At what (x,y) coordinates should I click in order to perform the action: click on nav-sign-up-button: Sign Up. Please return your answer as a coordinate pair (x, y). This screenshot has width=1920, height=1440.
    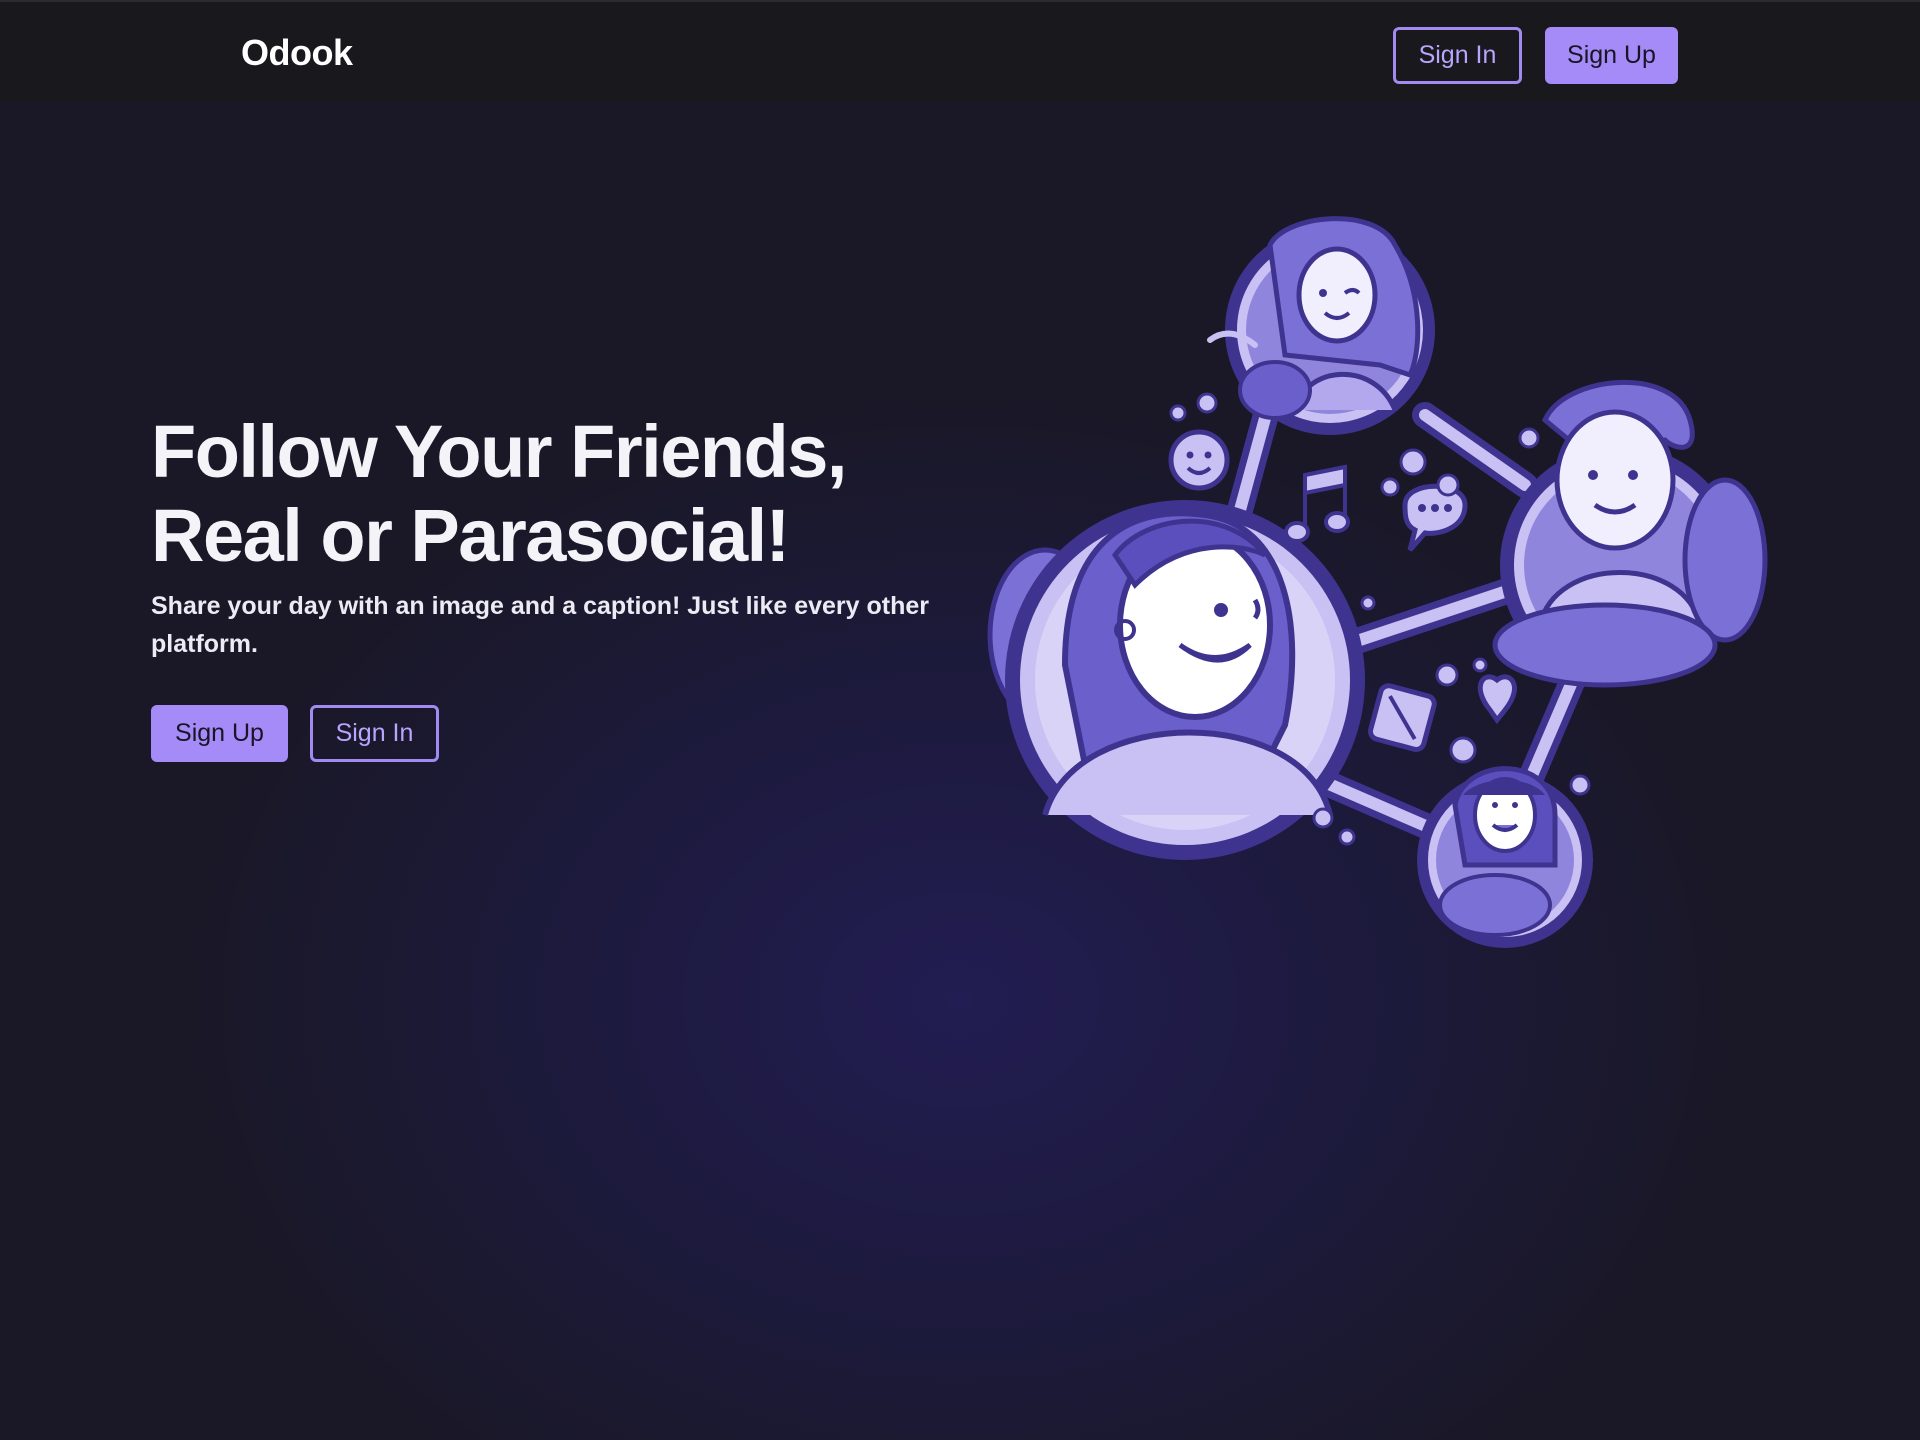
    Looking at the image, I should click on (1611, 55).